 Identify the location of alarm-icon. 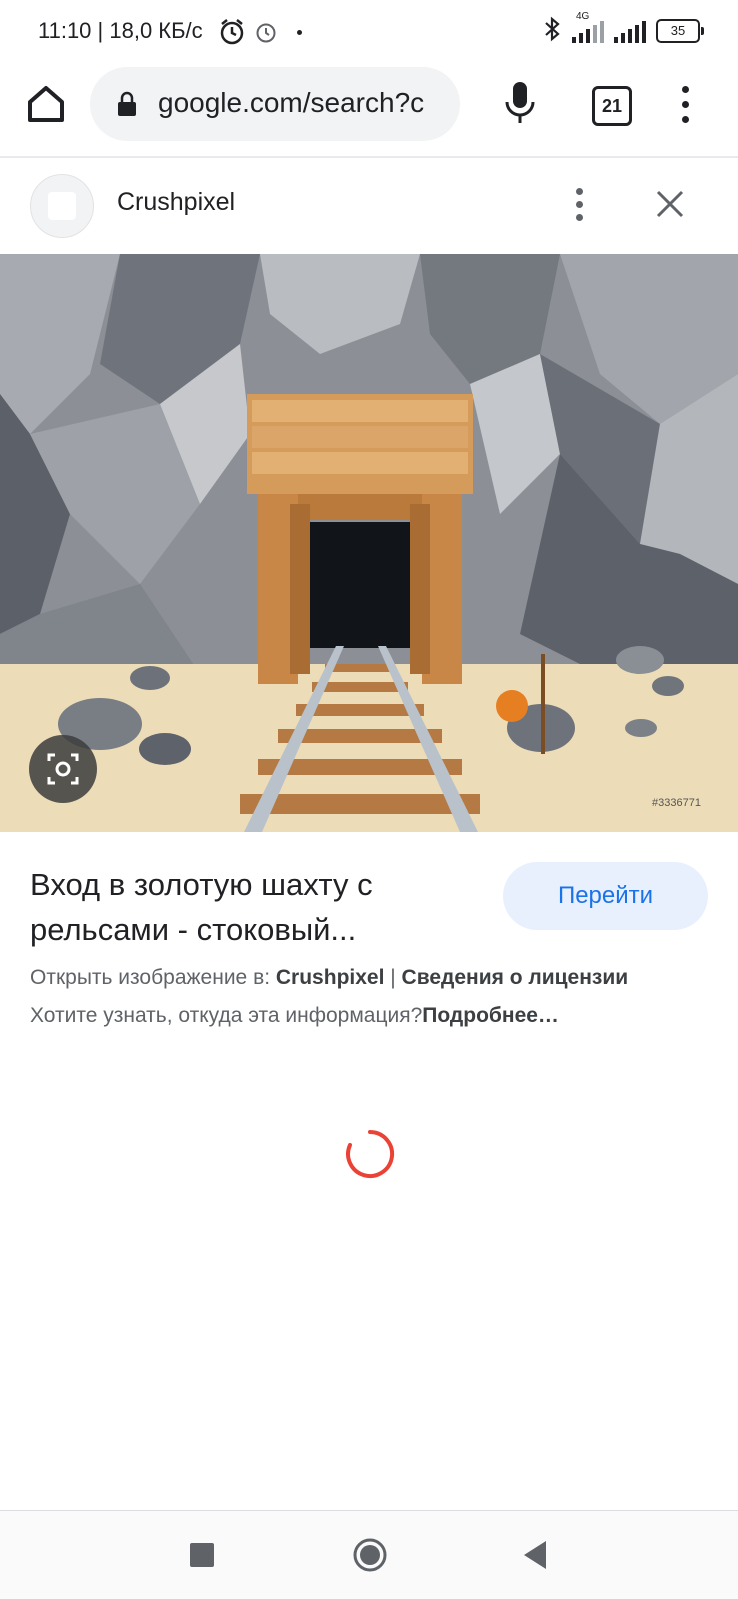
(232, 34).